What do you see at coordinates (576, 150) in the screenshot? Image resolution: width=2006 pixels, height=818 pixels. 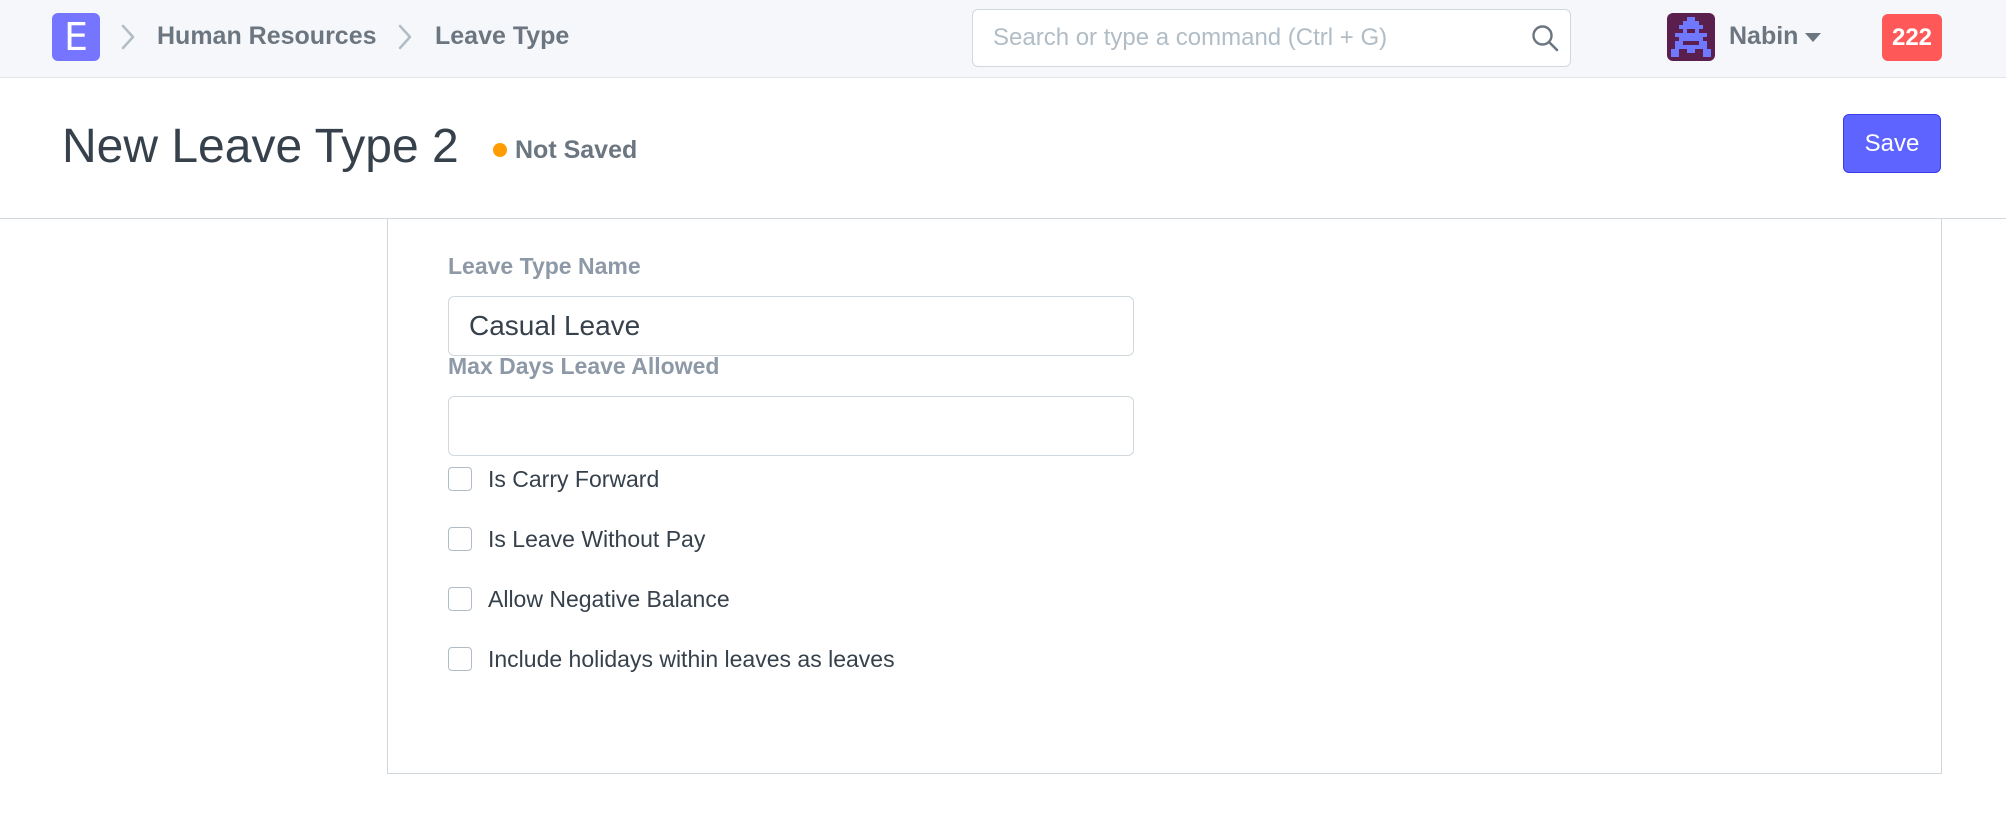 I see `status-badge: Not Saved` at bounding box center [576, 150].